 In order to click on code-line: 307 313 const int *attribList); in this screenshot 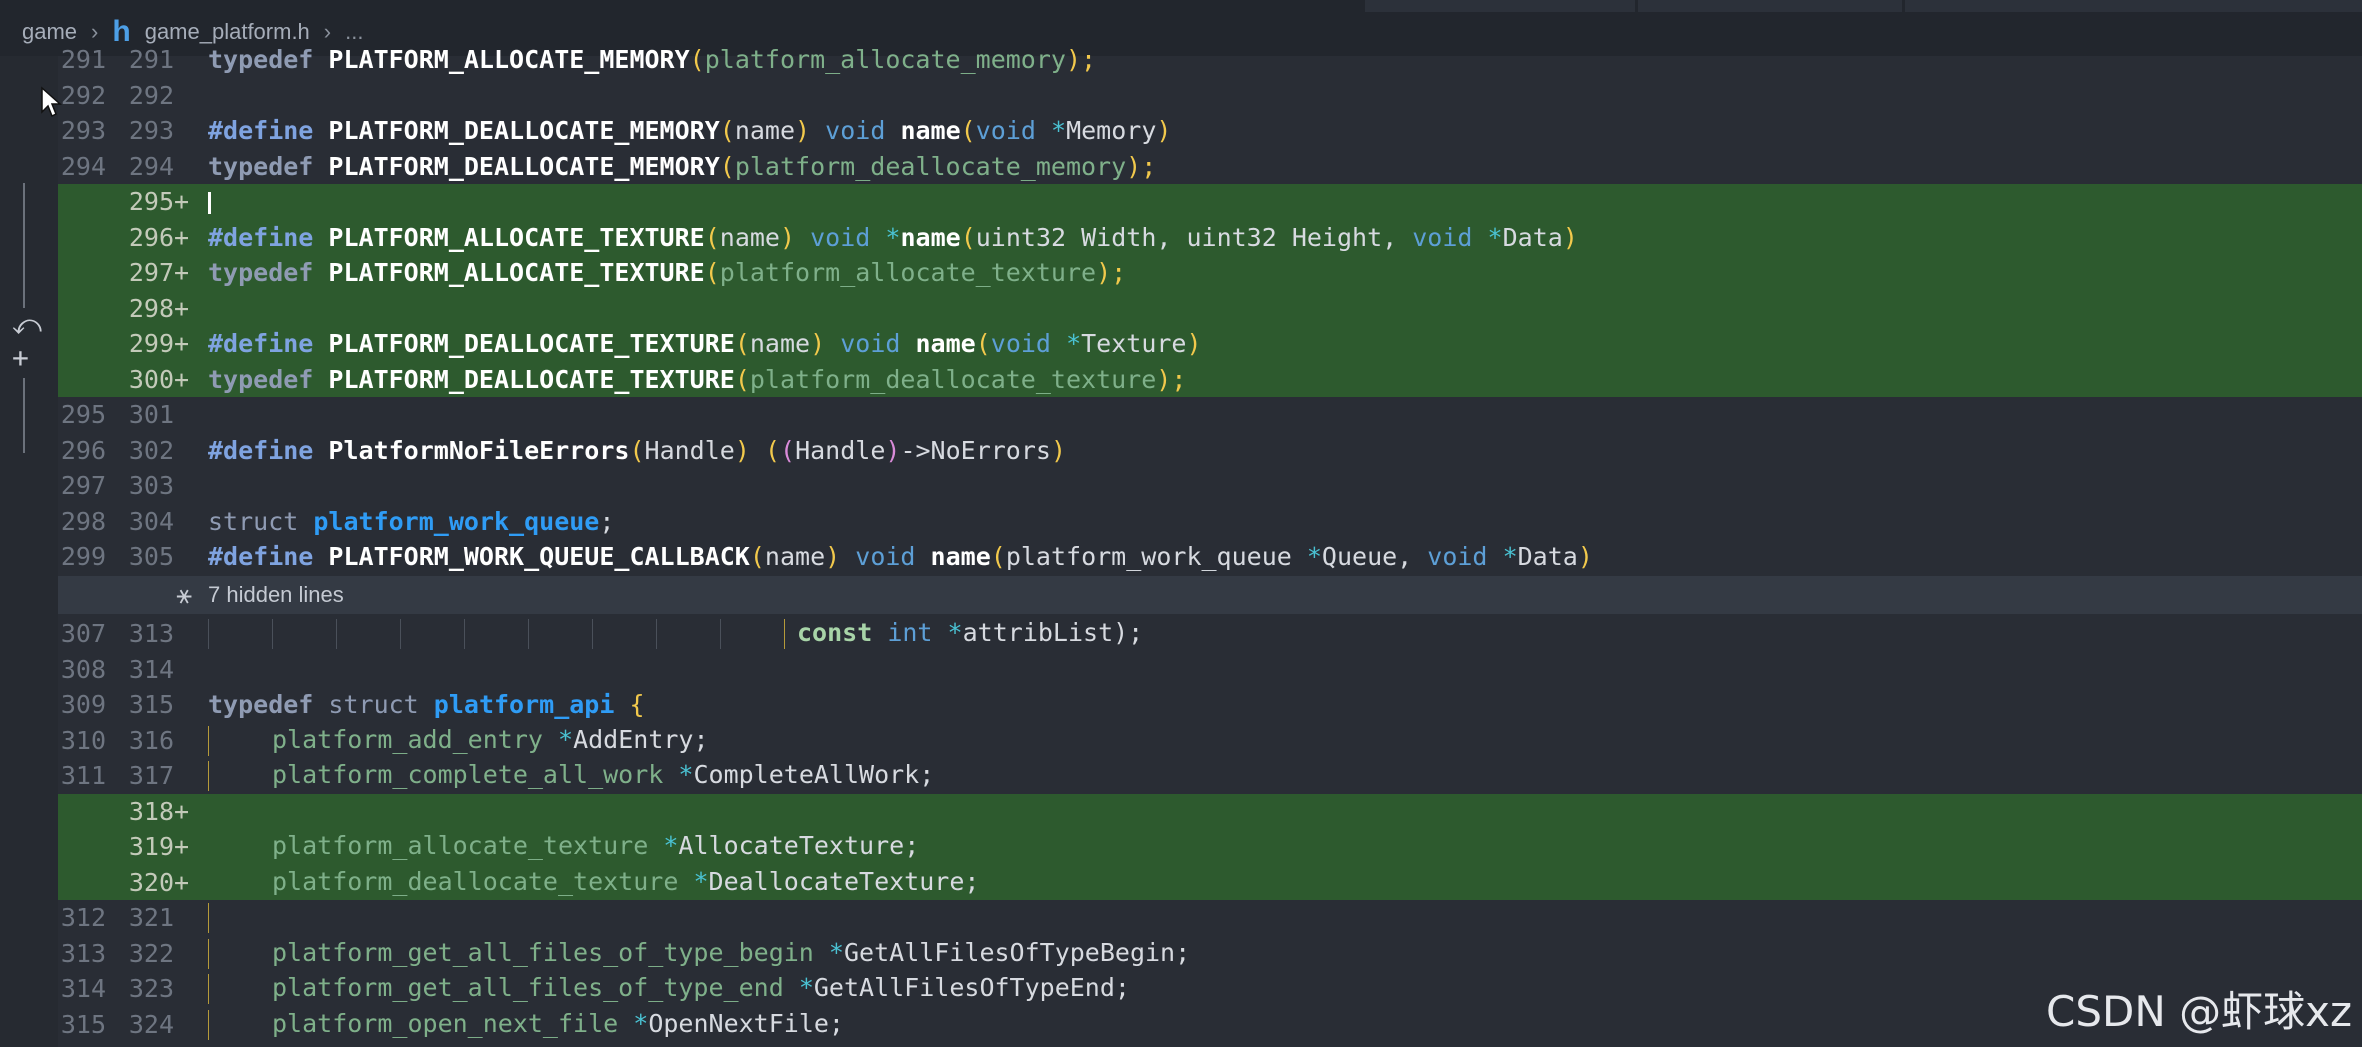, I will do `click(1210, 634)`.